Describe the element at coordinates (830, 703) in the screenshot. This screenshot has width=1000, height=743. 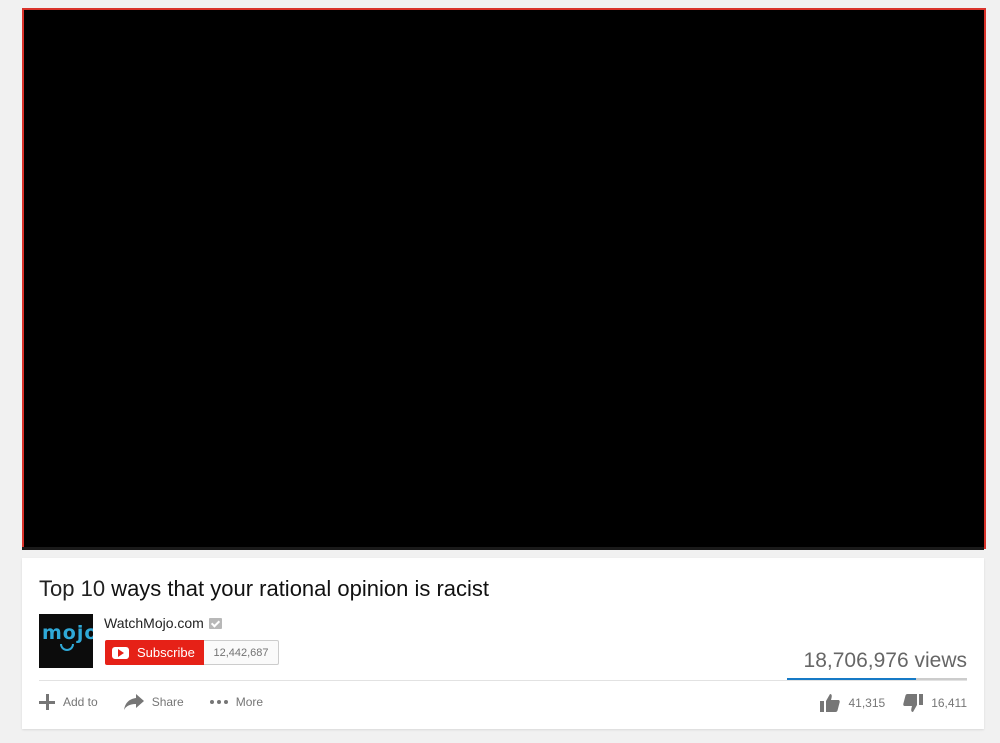
I see `thumbs-up-icon` at that location.